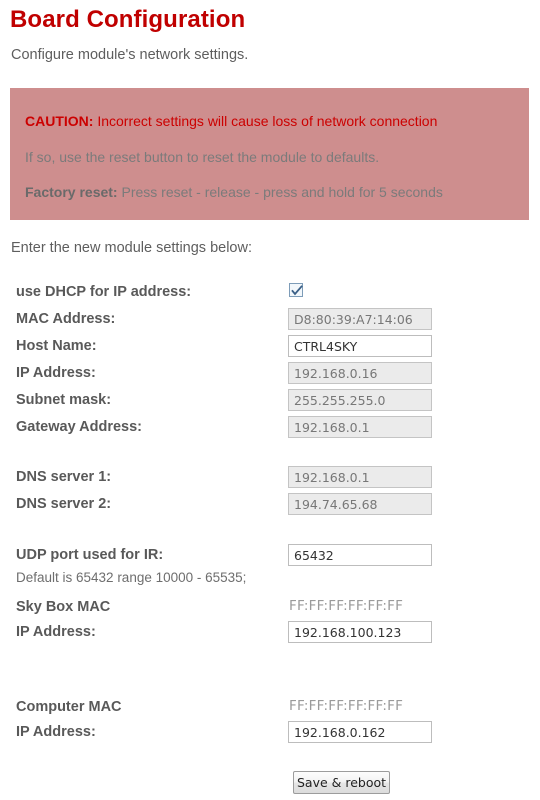 The image size is (540, 800). I want to click on row-ip-address: IP Address:, so click(270, 375).